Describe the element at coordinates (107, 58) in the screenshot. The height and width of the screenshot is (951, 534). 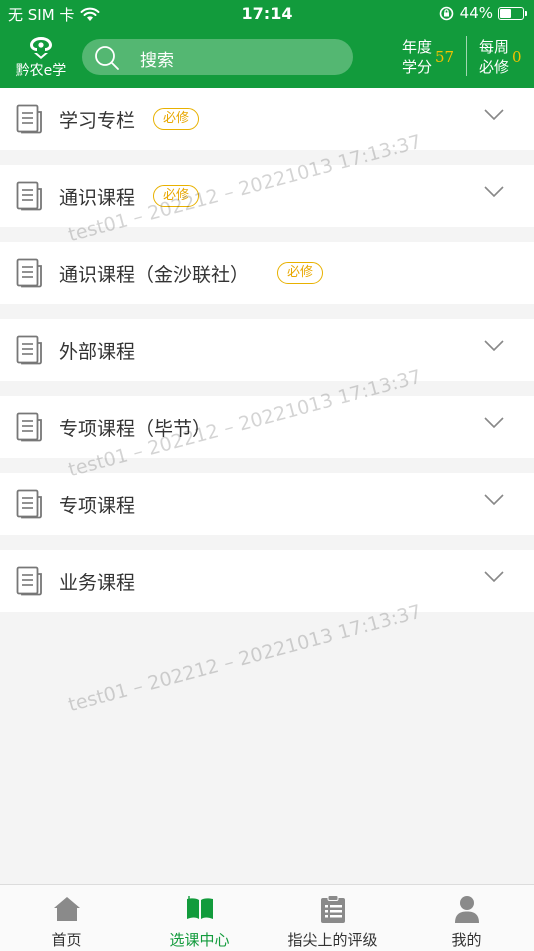
I see `search-icon` at that location.